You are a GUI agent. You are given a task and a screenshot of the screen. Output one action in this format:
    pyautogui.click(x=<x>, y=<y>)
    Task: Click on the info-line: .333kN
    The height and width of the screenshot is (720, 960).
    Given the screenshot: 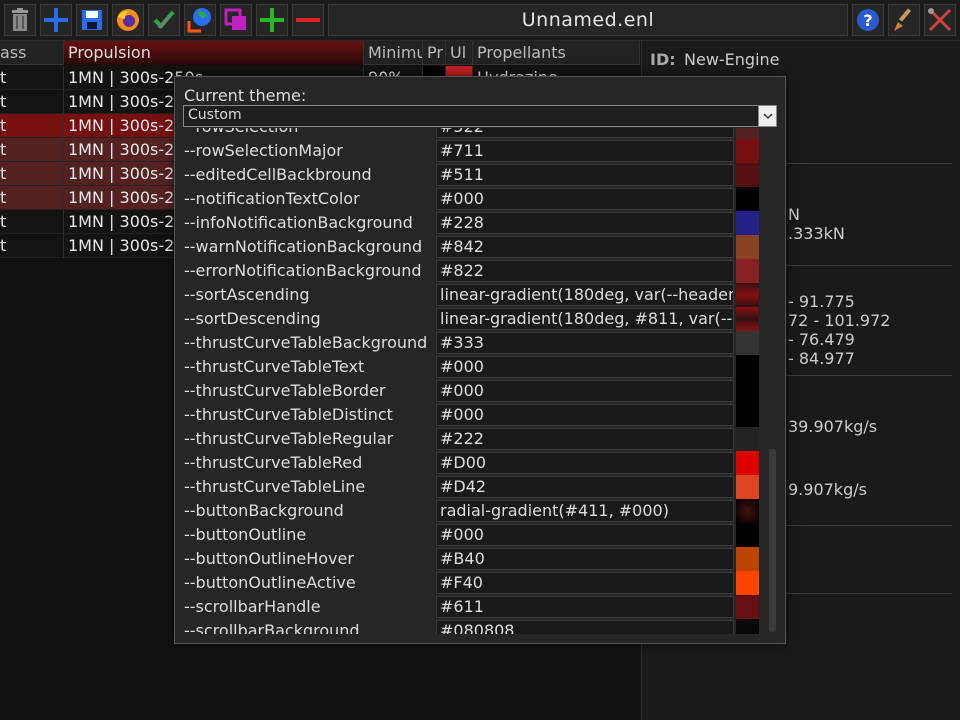 What is the action you would take?
    pyautogui.click(x=816, y=233)
    